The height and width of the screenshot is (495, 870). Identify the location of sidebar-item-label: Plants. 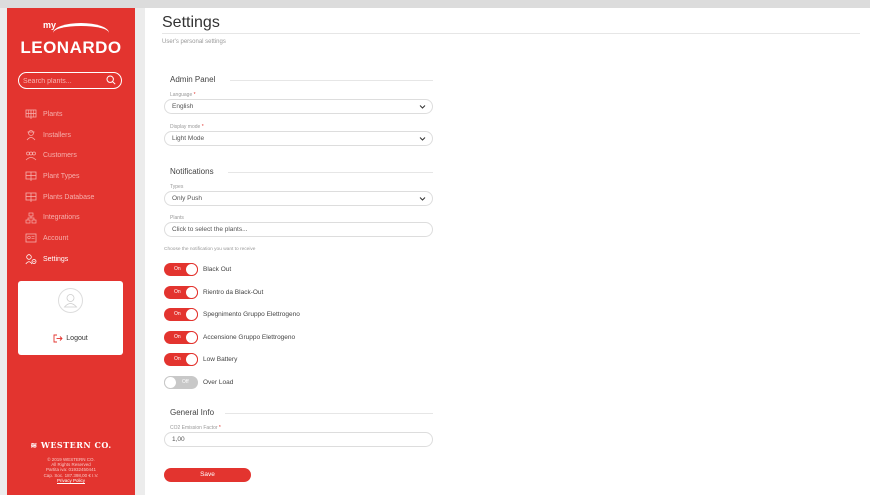
(53, 114).